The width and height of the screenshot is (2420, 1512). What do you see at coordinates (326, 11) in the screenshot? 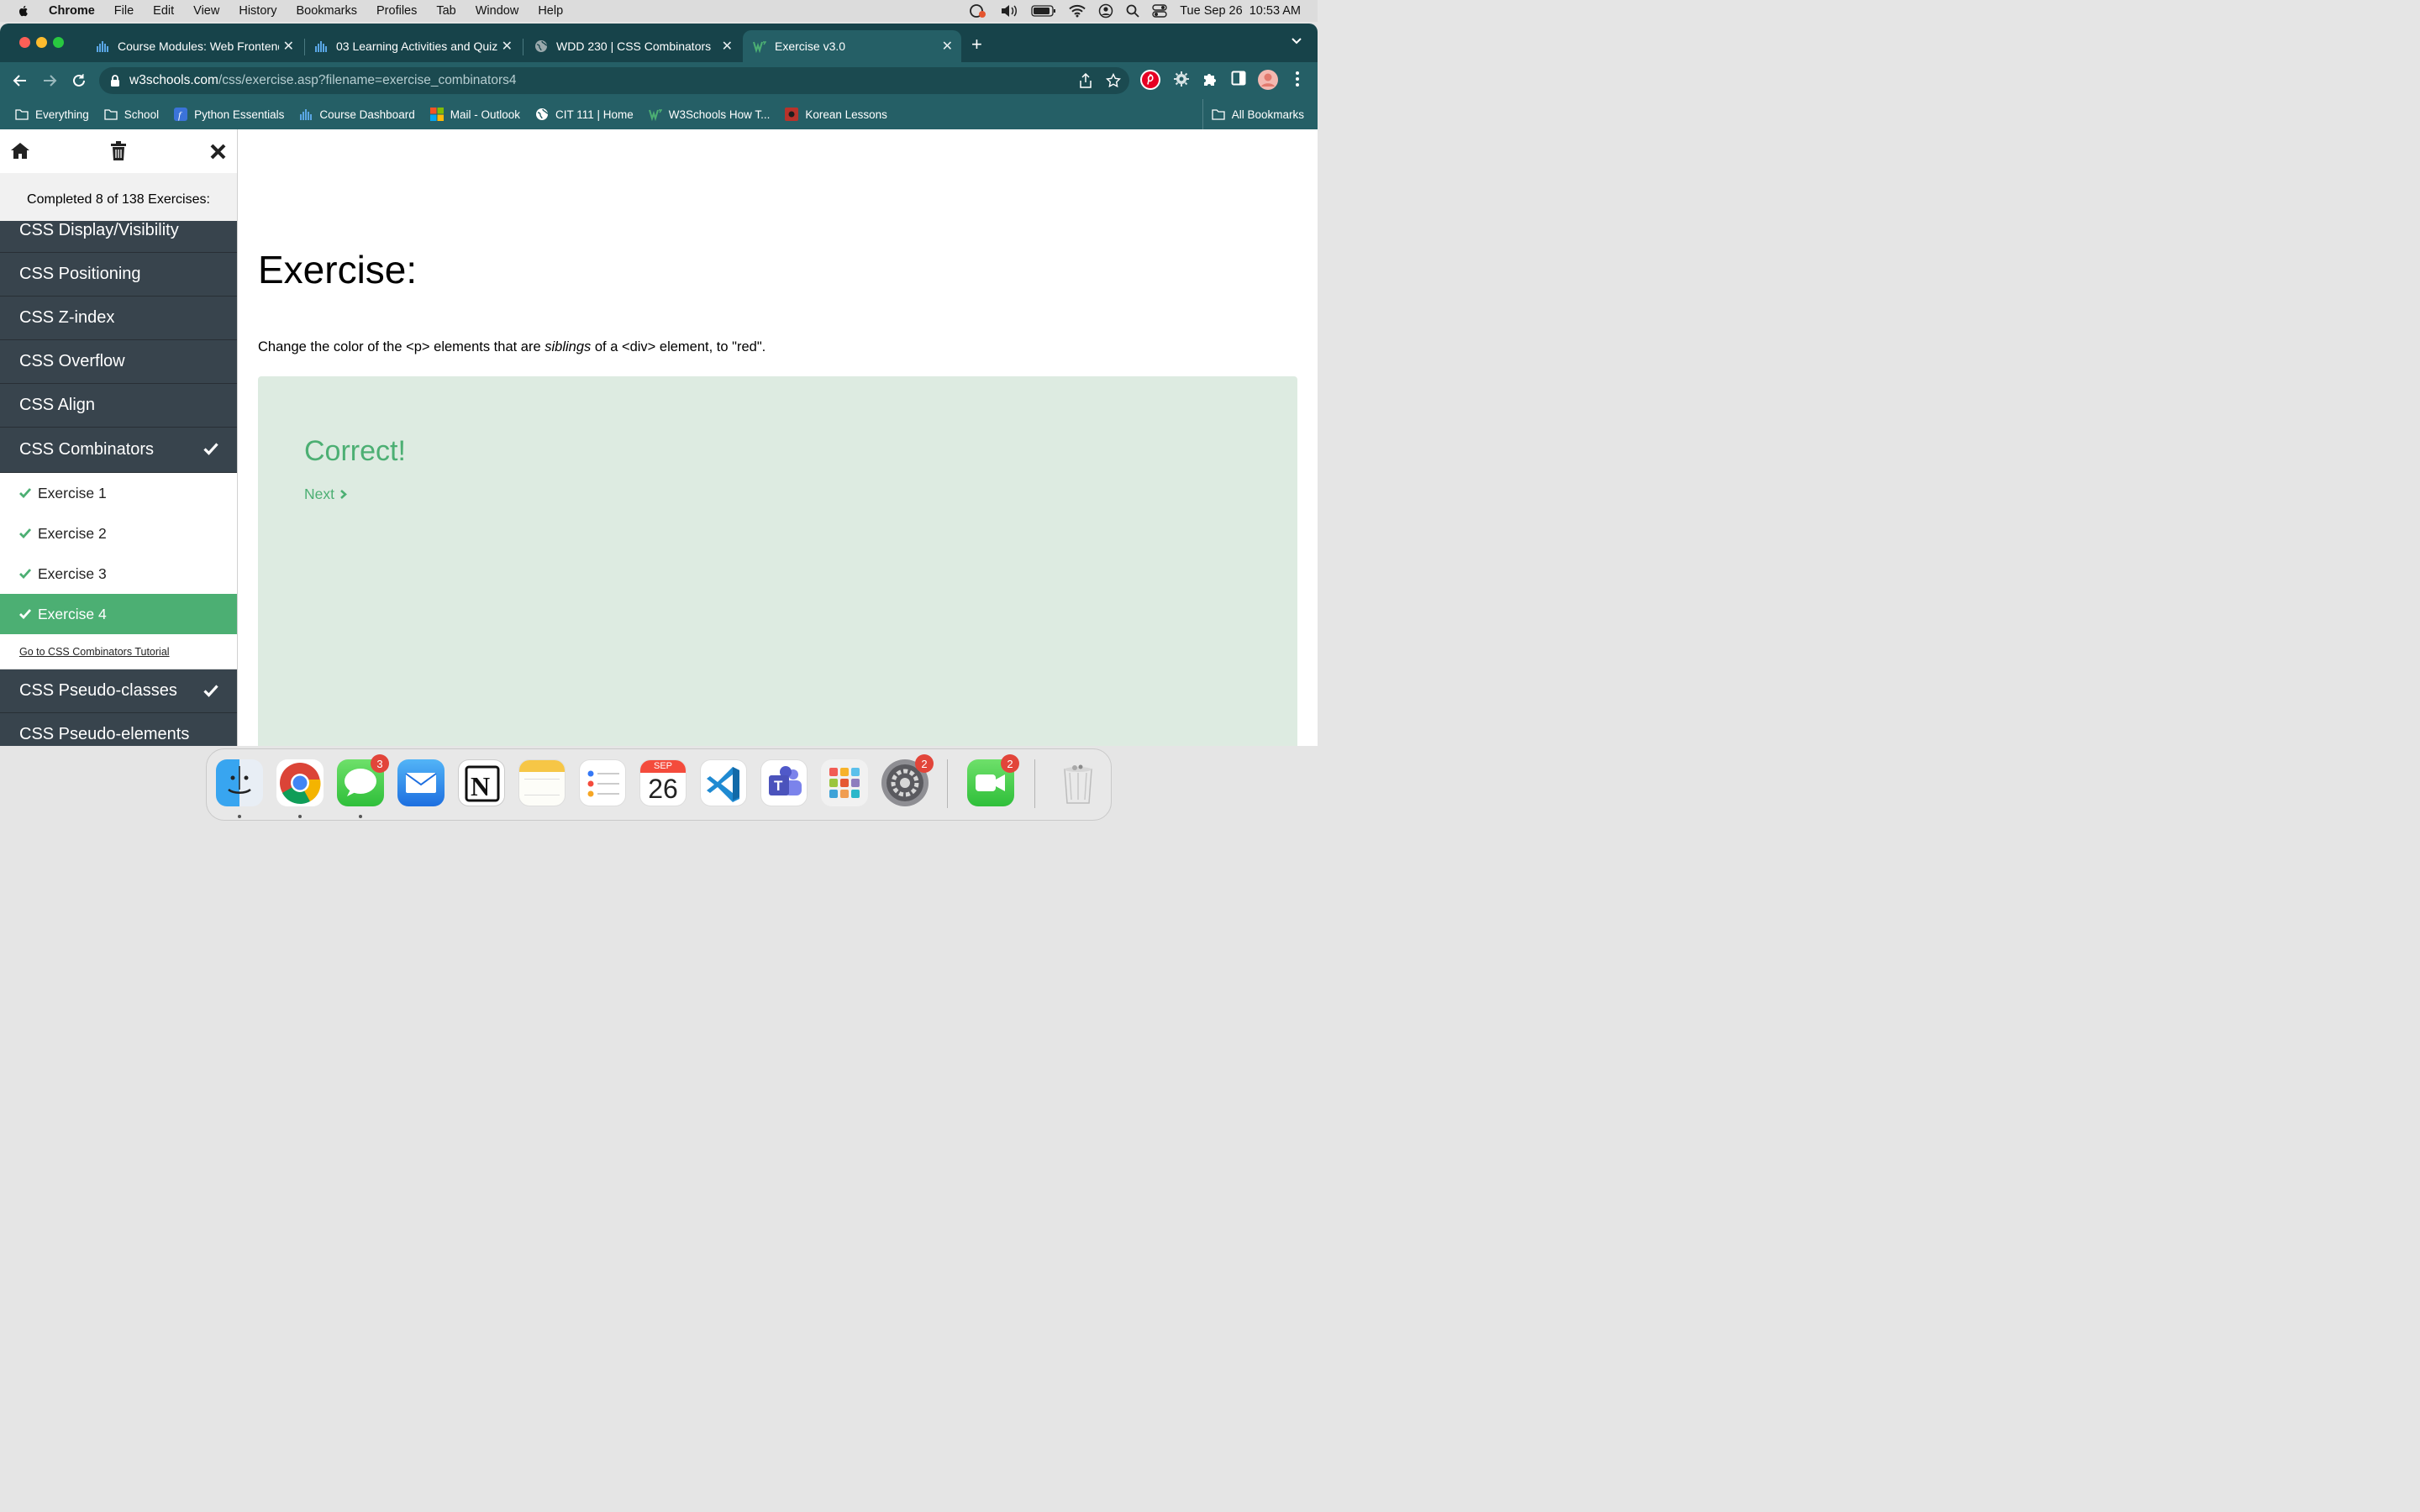
I see `menu-bookmarks: Bookmarks` at bounding box center [326, 11].